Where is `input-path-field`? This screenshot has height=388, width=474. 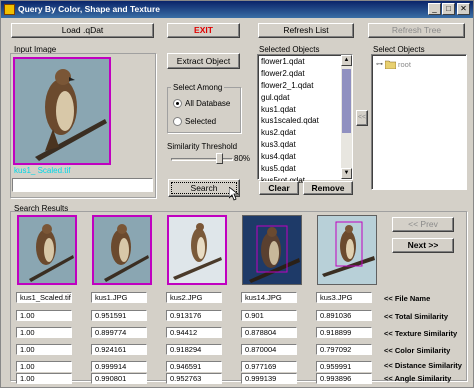
input-path-field is located at coordinates (82, 185).